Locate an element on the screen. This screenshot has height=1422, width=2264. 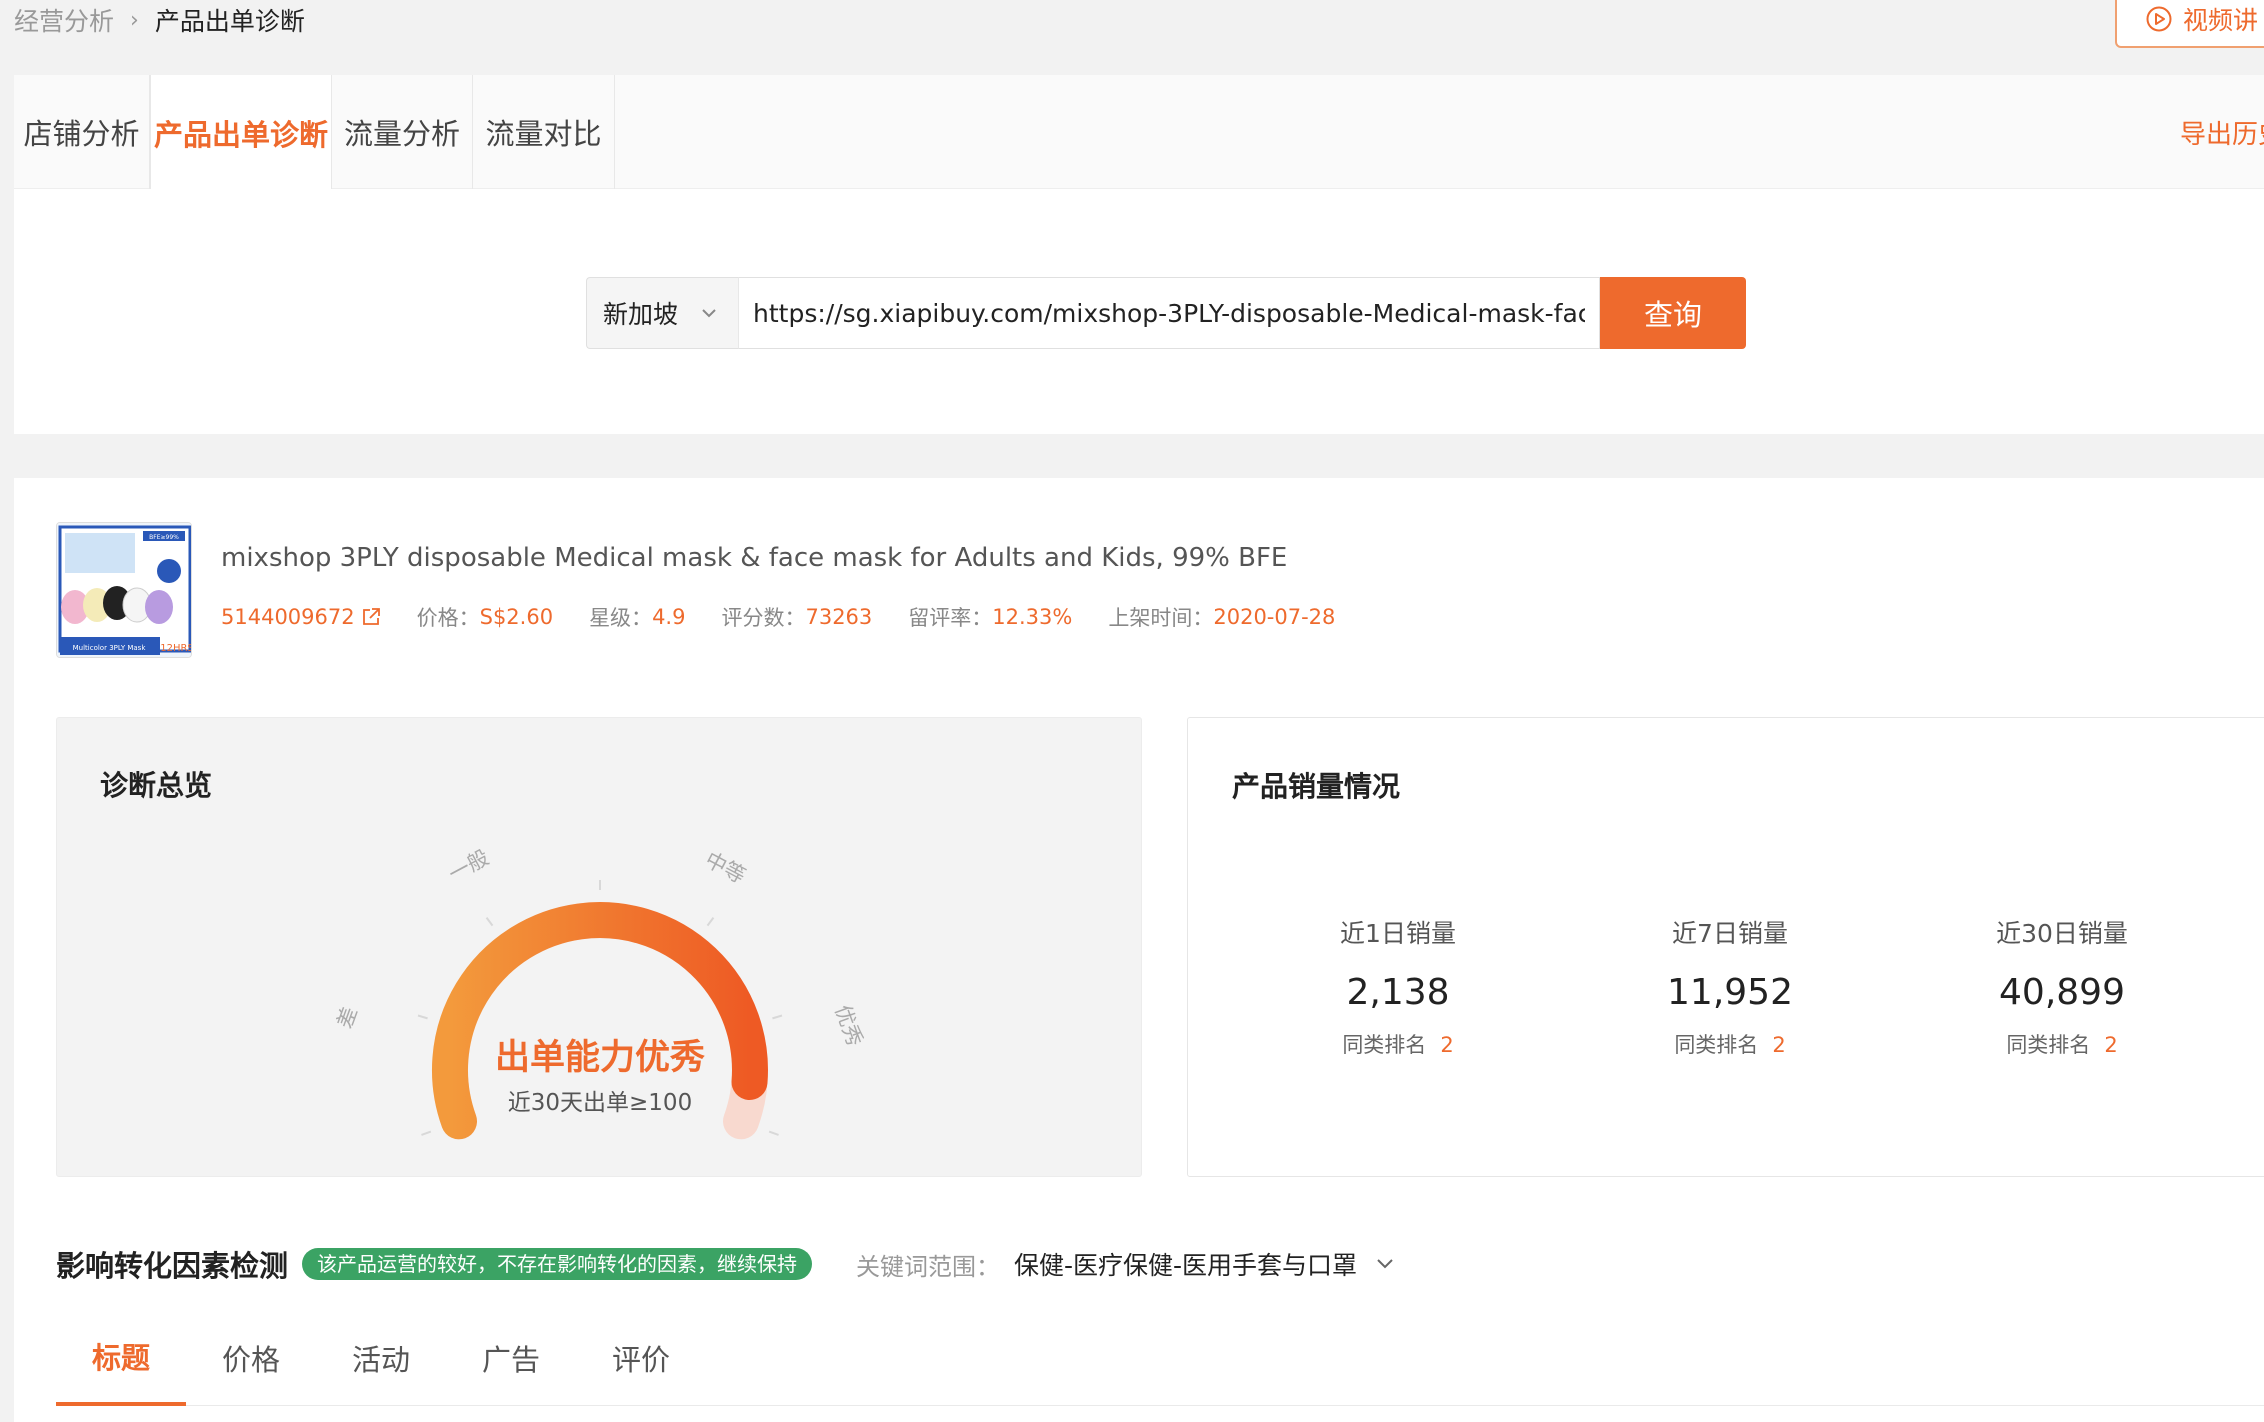
breadcrumb: 经营分析 › 产品出单诊断 is located at coordinates (159, 20).